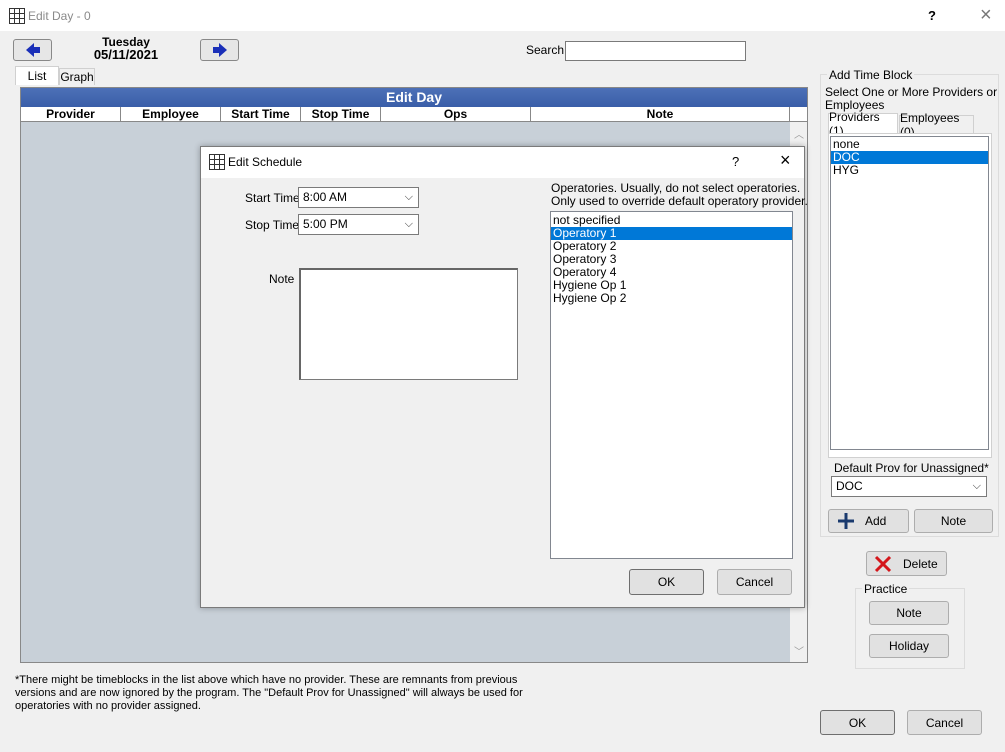  Describe the element at coordinates (863, 124) in the screenshot. I see `tab-providers: Providers (1)` at that location.